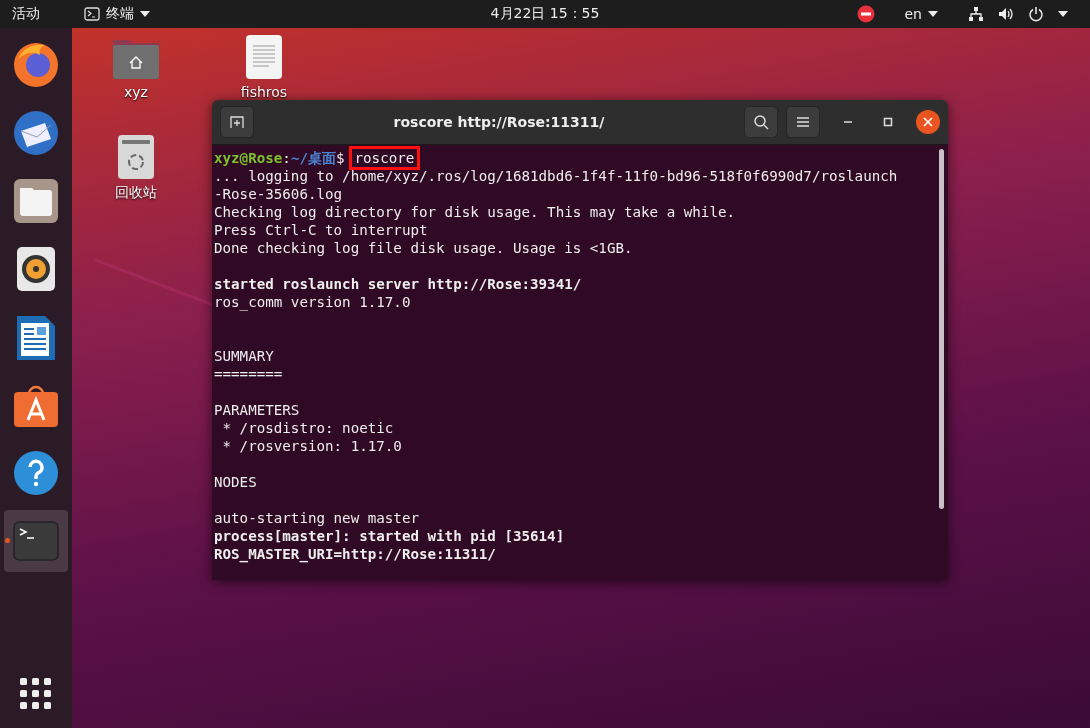 The width and height of the screenshot is (1090, 728). What do you see at coordinates (316, 518) in the screenshot?
I see `output-line: auto-starting new master` at bounding box center [316, 518].